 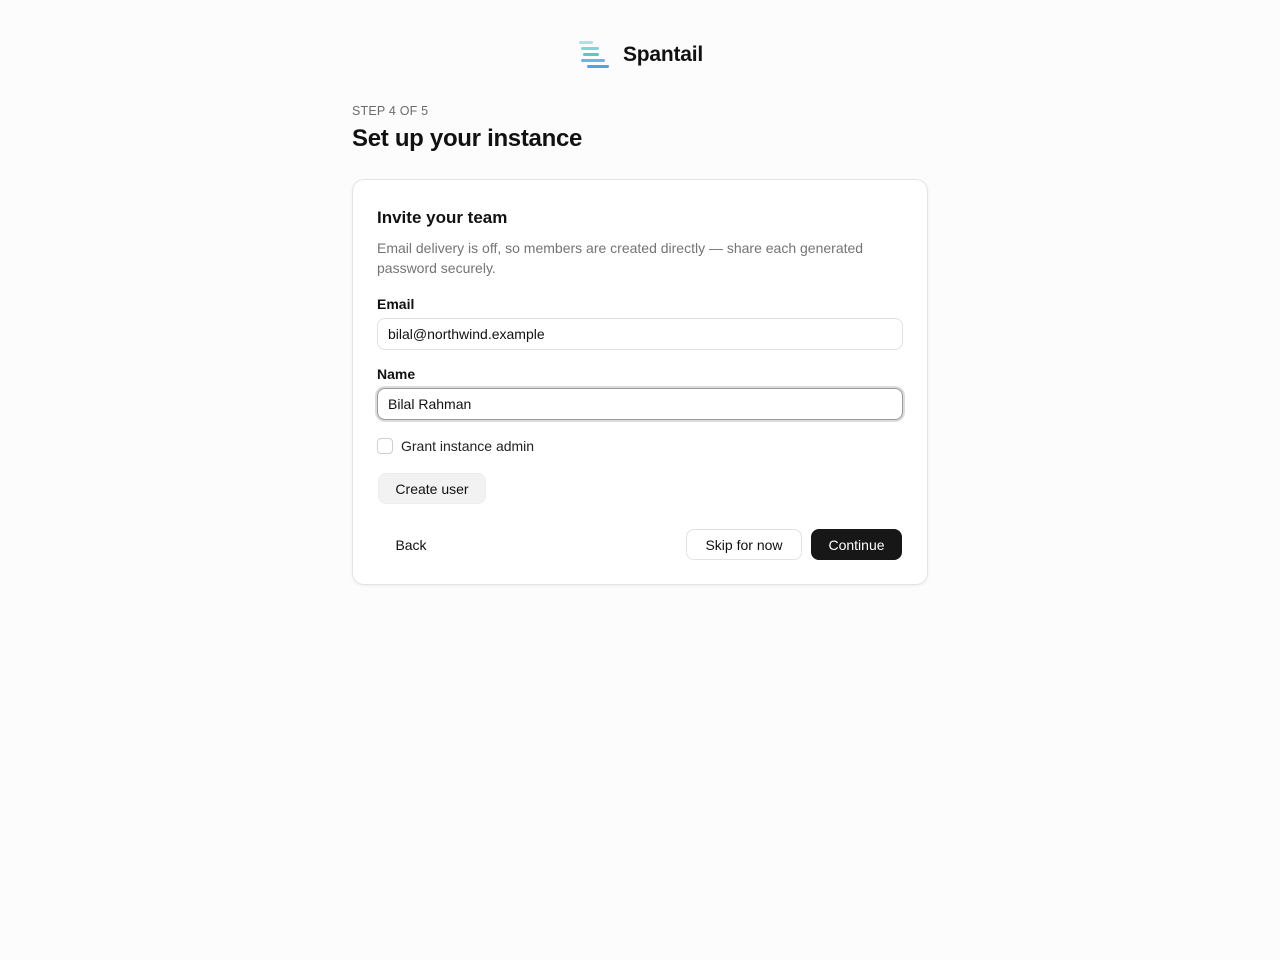 What do you see at coordinates (744, 544) in the screenshot?
I see `skip-button: Skip for now` at bounding box center [744, 544].